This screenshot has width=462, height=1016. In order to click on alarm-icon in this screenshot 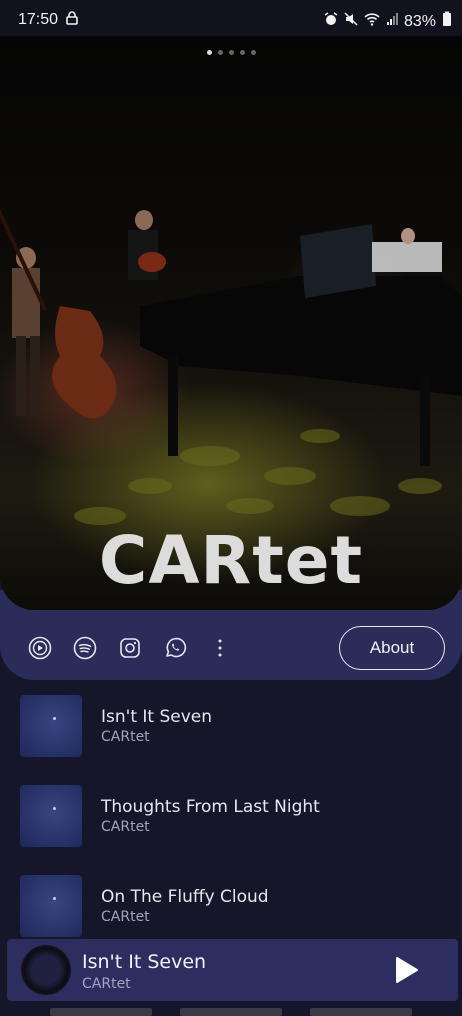, I will do `click(331, 21)`.